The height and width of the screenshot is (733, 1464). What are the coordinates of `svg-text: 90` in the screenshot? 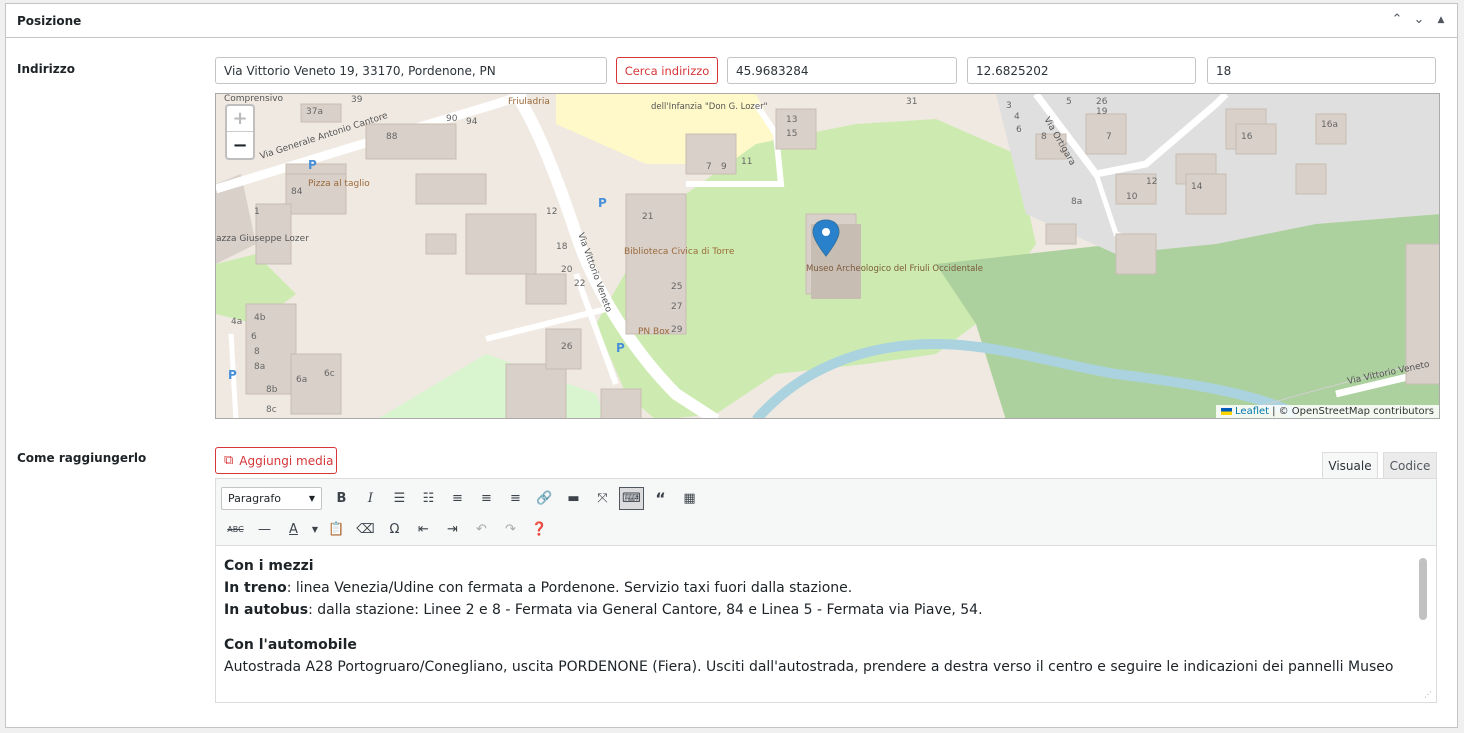 It's located at (452, 119).